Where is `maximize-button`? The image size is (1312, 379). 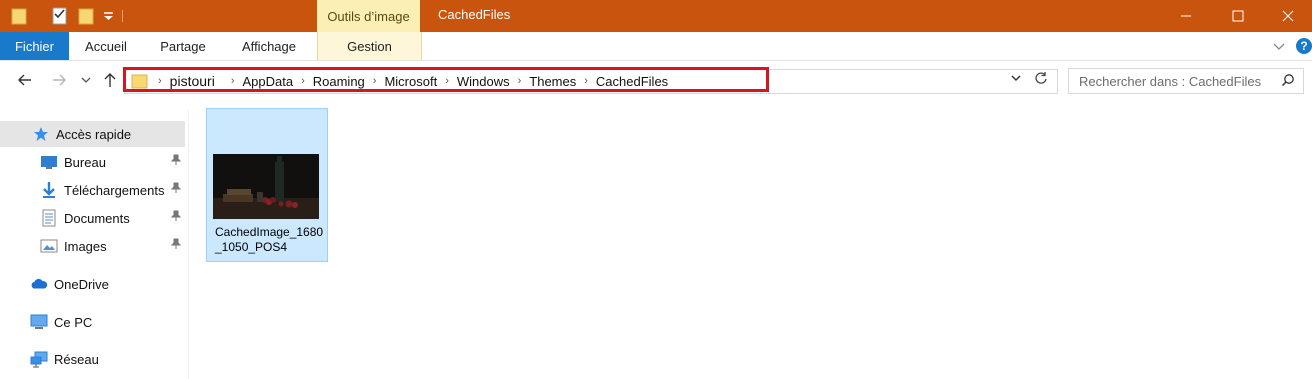
maximize-button is located at coordinates (1238, 16).